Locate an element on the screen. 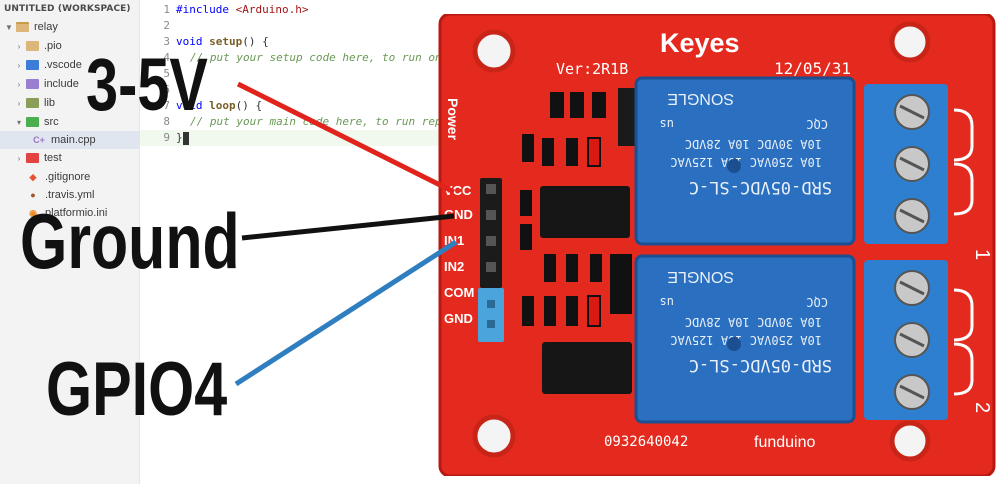 Image resolution: width=1000 pixels, height=484 pixels. tree-item-label: .gitignore is located at coordinates (68, 177).